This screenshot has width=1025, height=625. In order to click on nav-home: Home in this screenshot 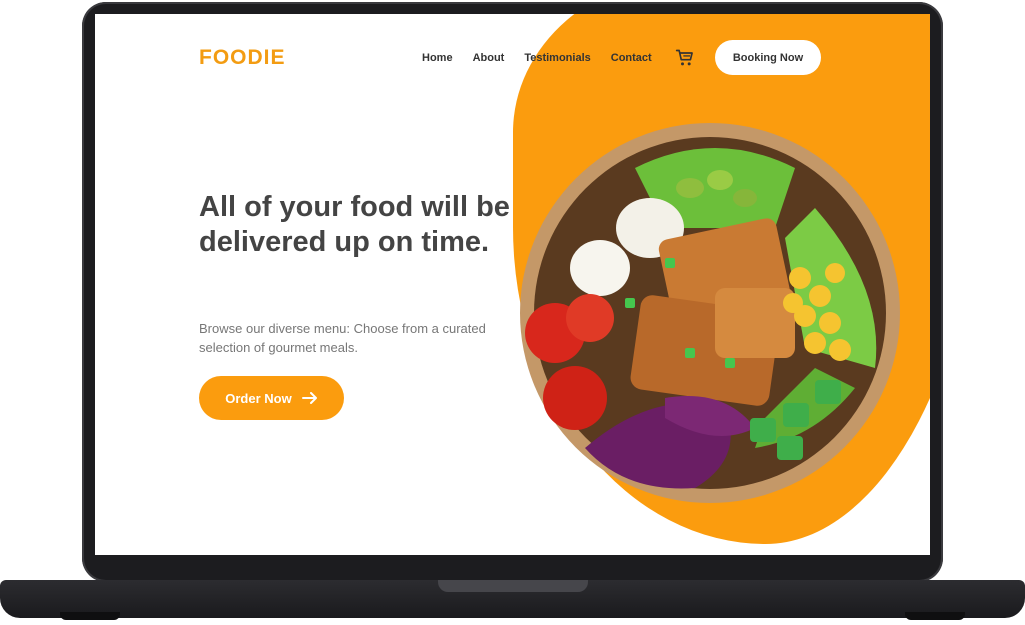, I will do `click(437, 58)`.